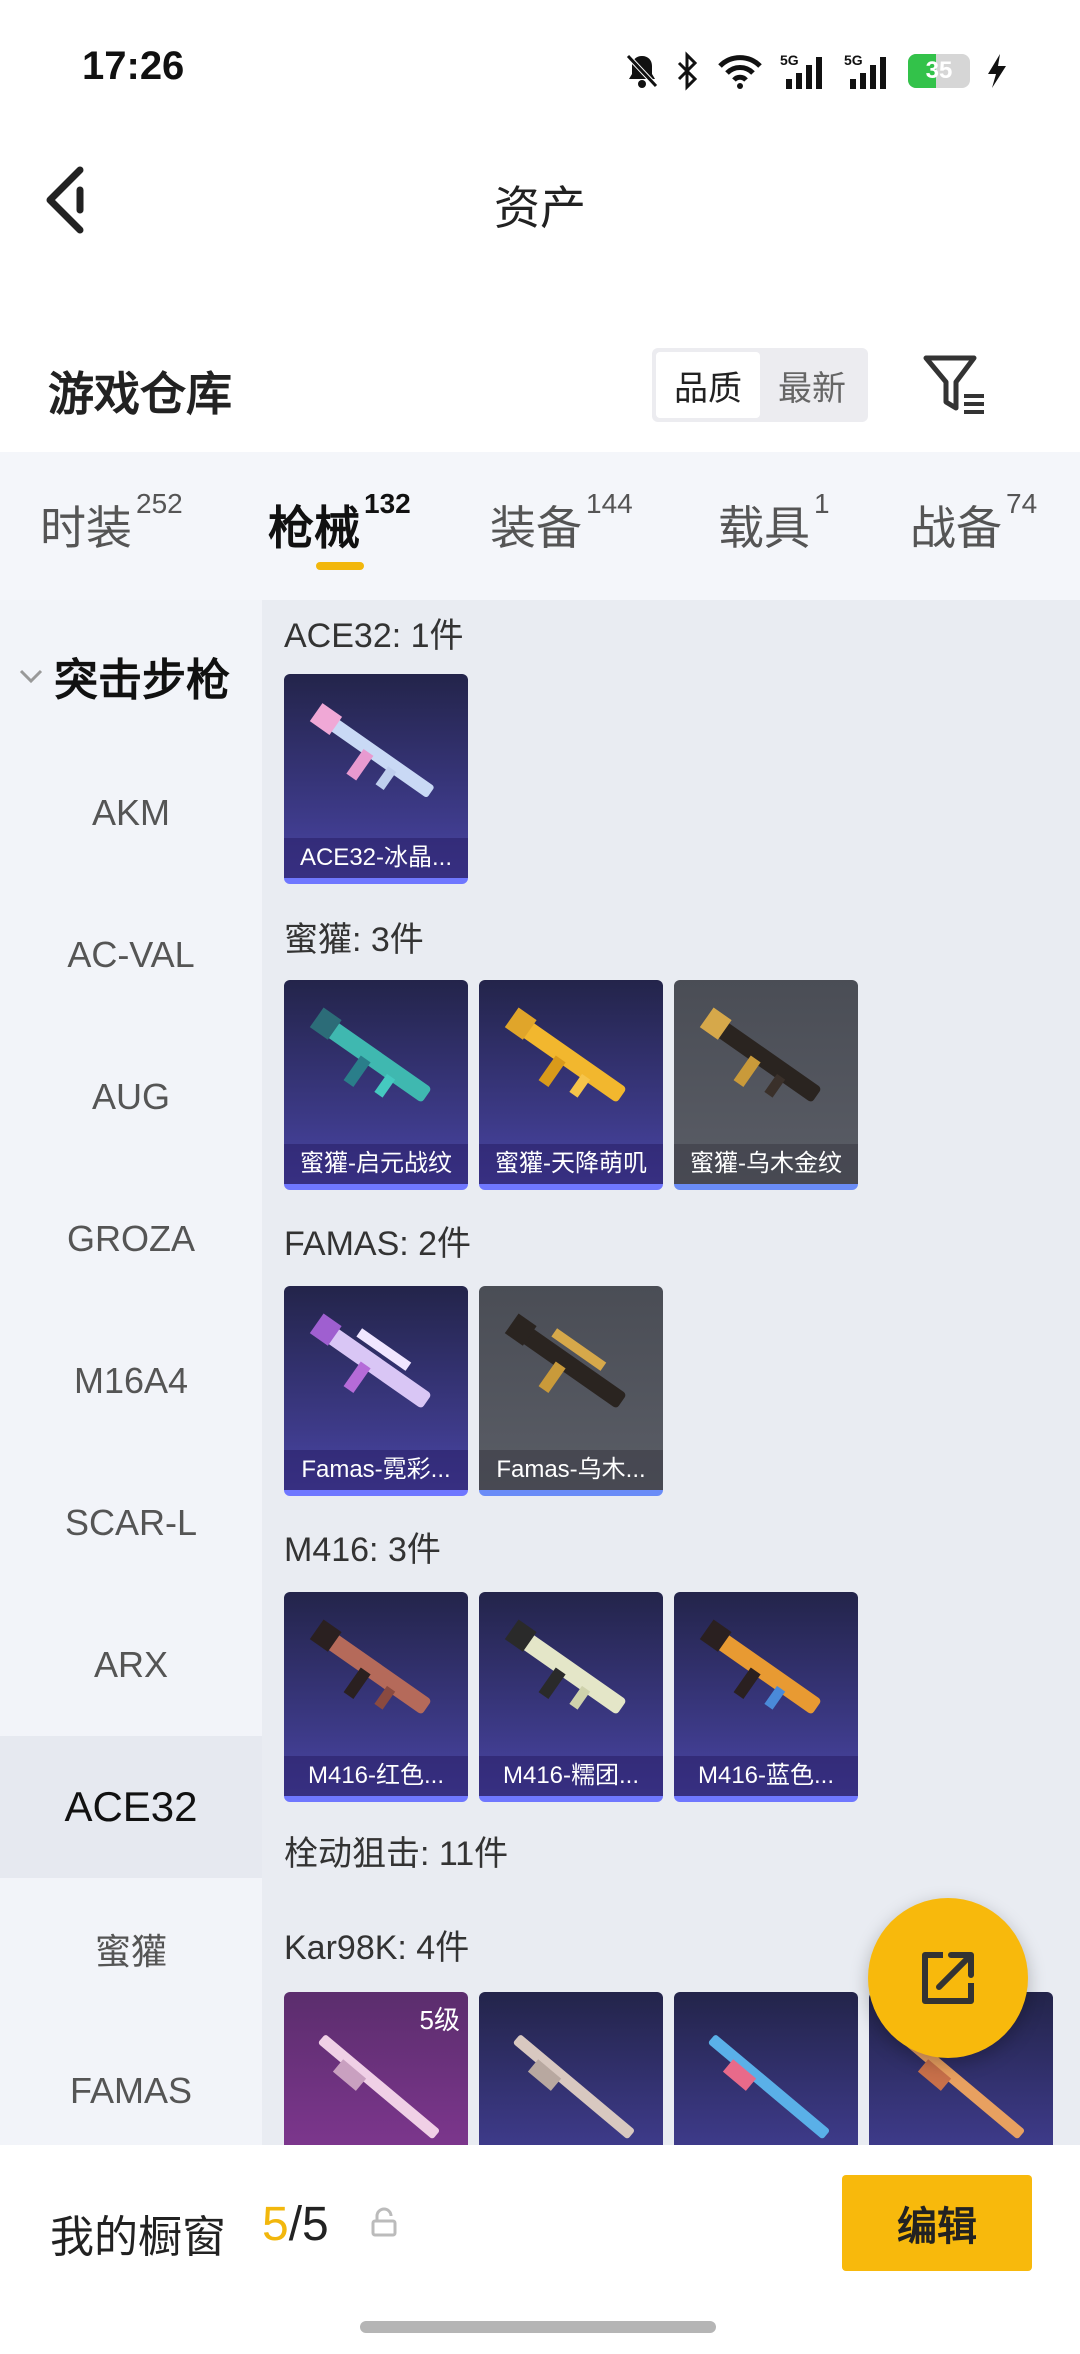 This screenshot has height=2354, width=1080. What do you see at coordinates (538, 2327) in the screenshot?
I see `home-indicator` at bounding box center [538, 2327].